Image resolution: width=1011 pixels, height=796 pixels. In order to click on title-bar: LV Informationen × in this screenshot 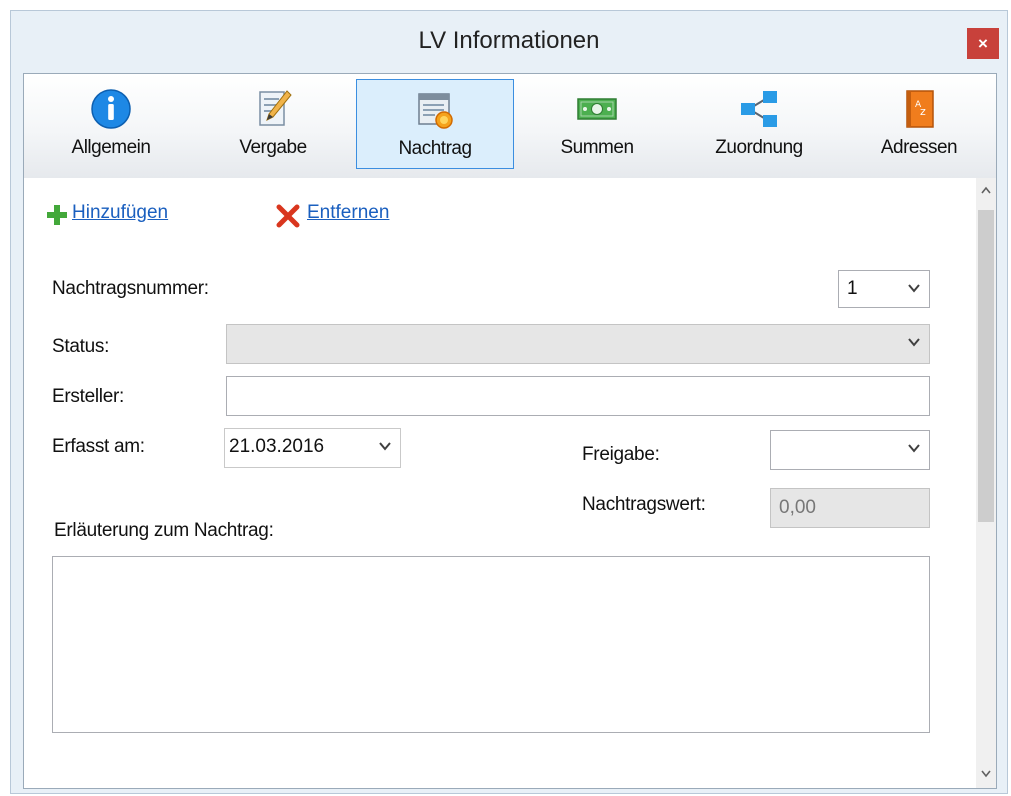, I will do `click(509, 42)`.